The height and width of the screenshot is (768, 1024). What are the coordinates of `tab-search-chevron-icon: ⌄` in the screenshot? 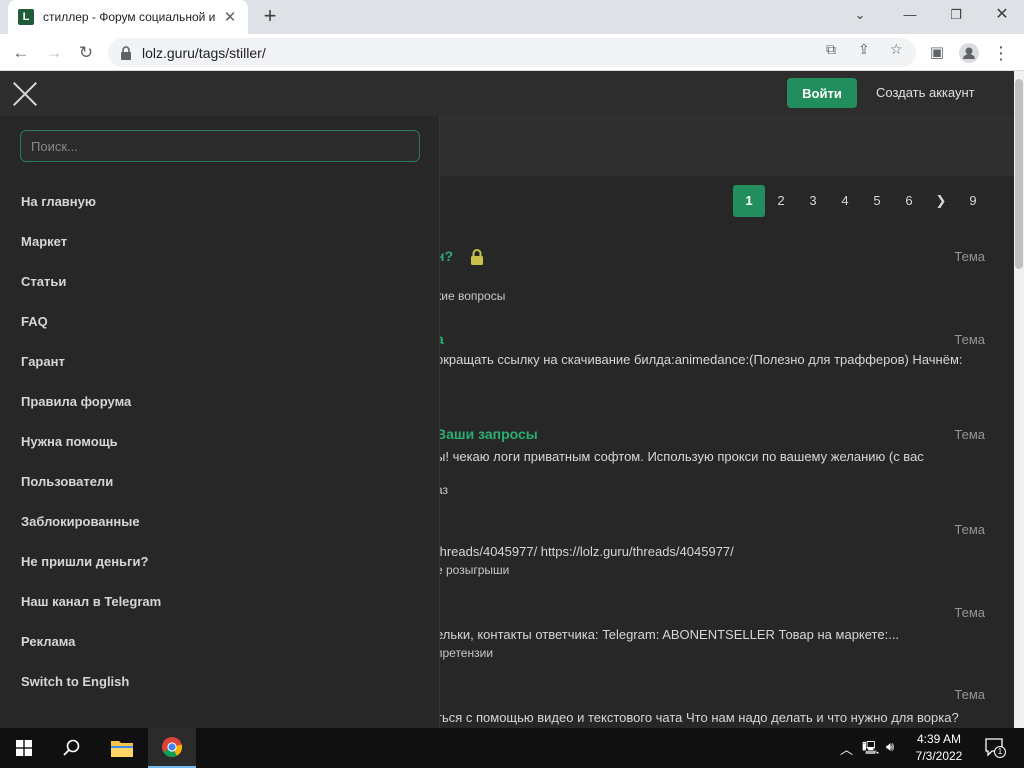 It's located at (860, 15).